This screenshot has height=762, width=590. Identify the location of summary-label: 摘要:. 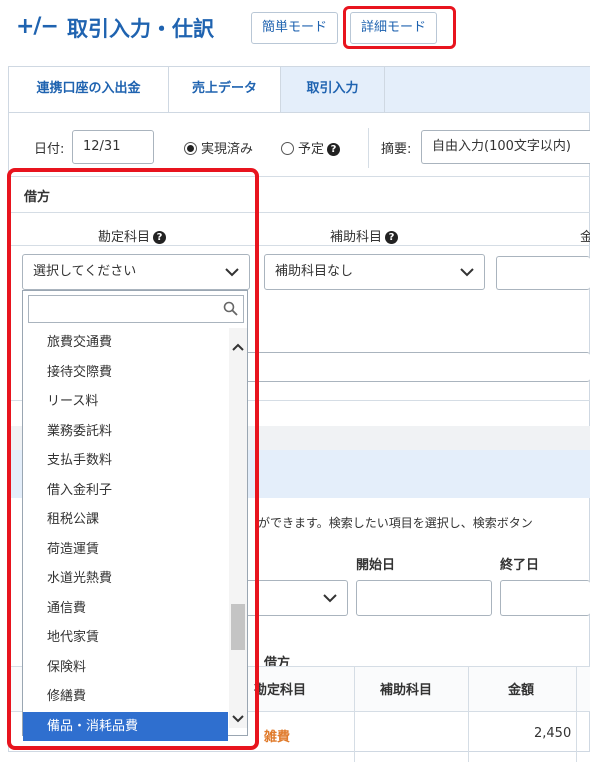
(396, 149).